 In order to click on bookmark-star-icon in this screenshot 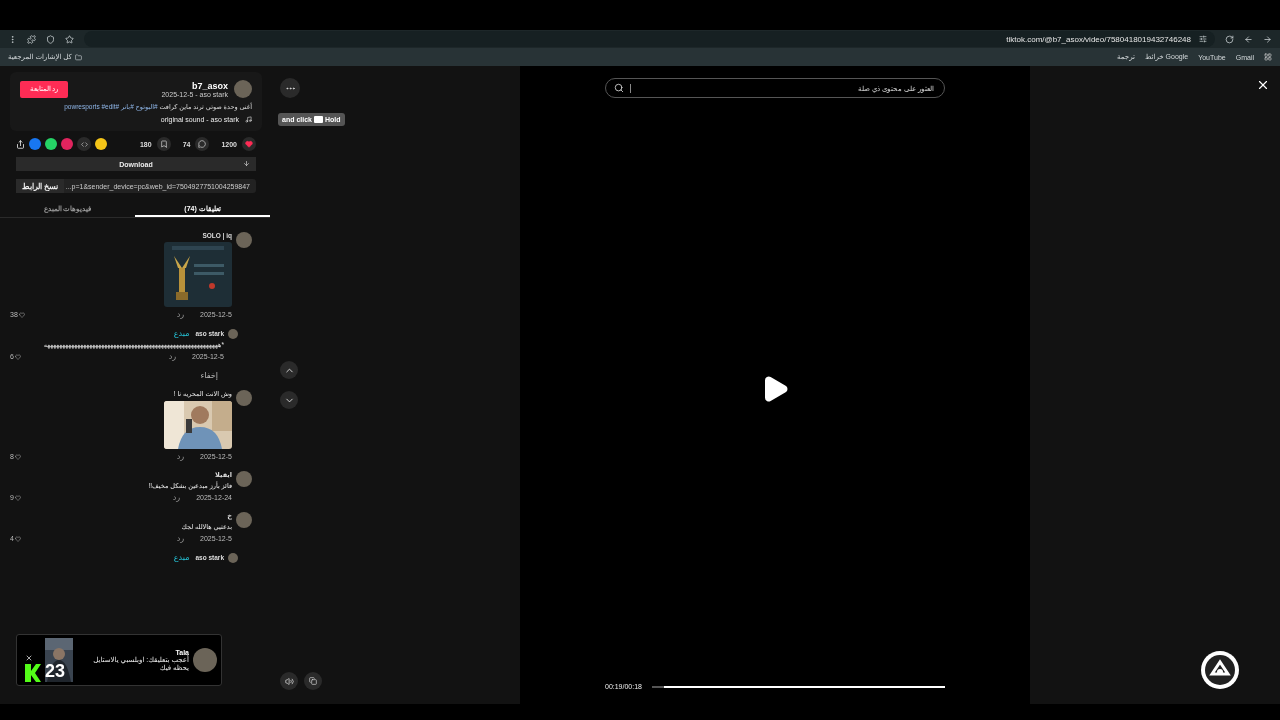, I will do `click(69, 39)`.